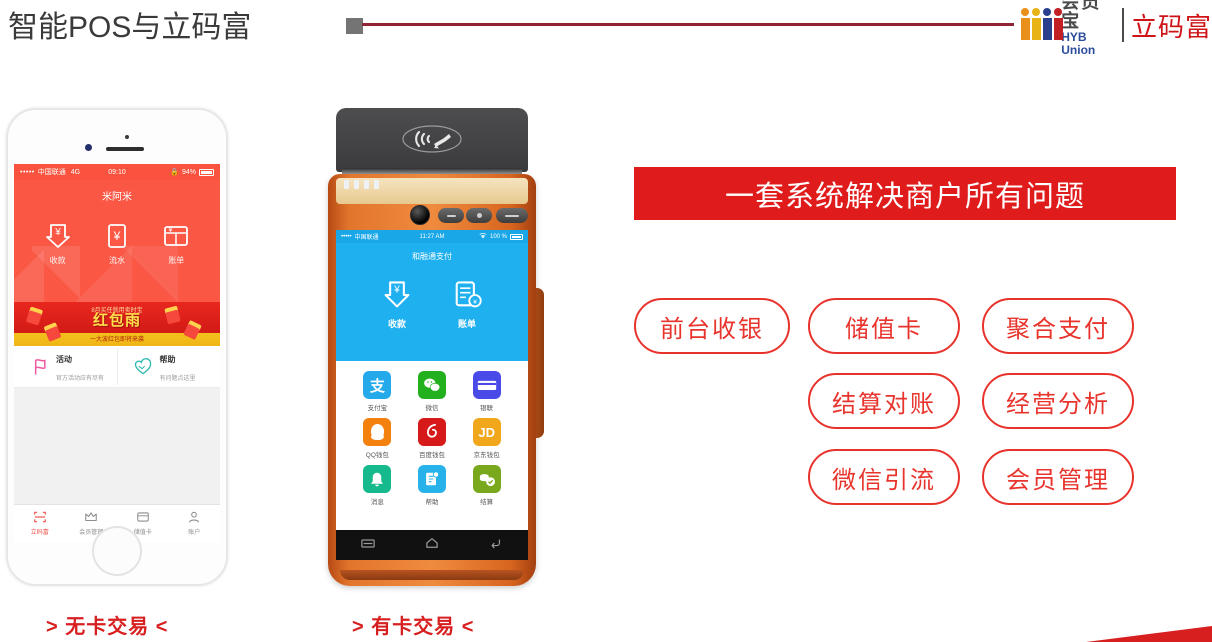 Image resolution: width=1212 pixels, height=642 pixels. What do you see at coordinates (396, 324) in the screenshot?
I see `pos-action-label: 收款` at bounding box center [396, 324].